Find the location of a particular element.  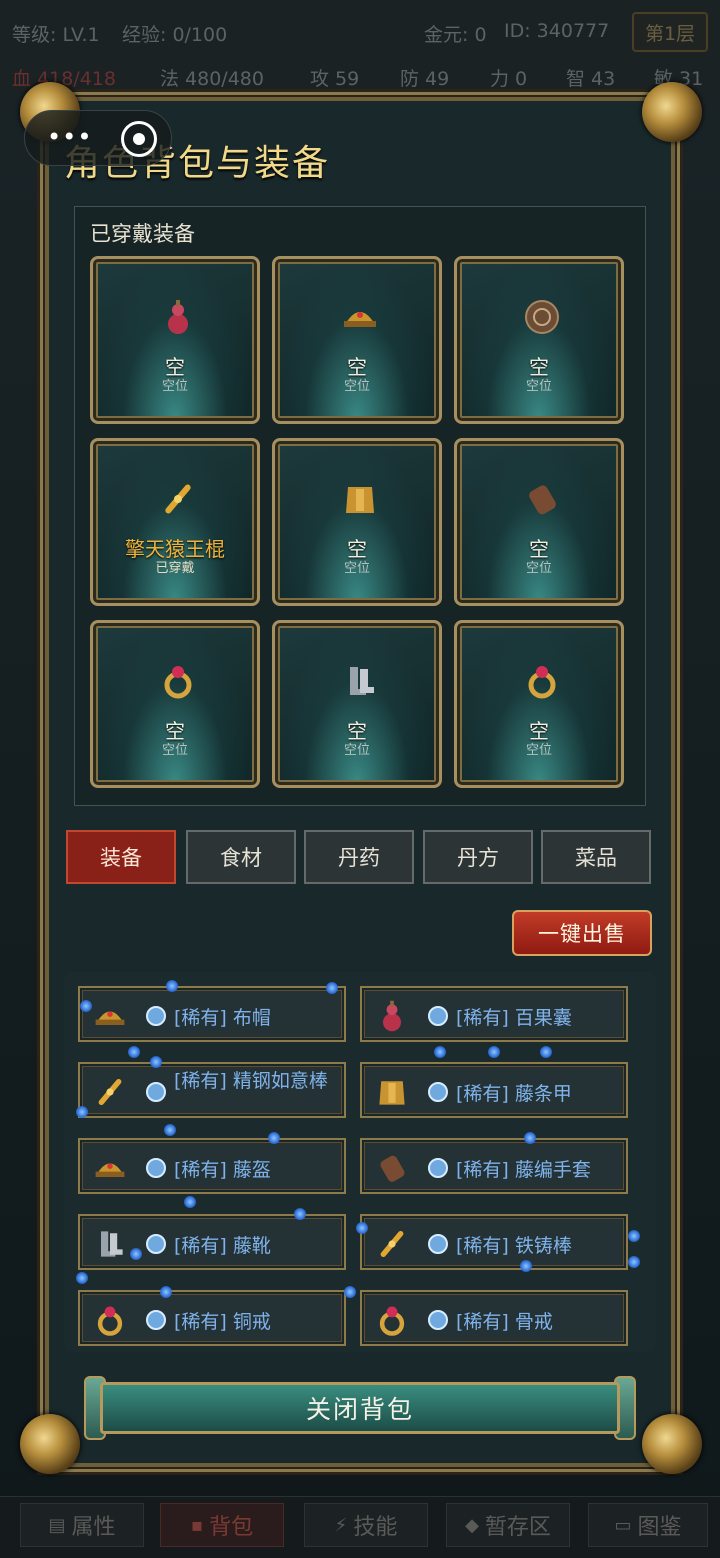

item-label: [稀有] 百果囊 is located at coordinates (514, 1018).